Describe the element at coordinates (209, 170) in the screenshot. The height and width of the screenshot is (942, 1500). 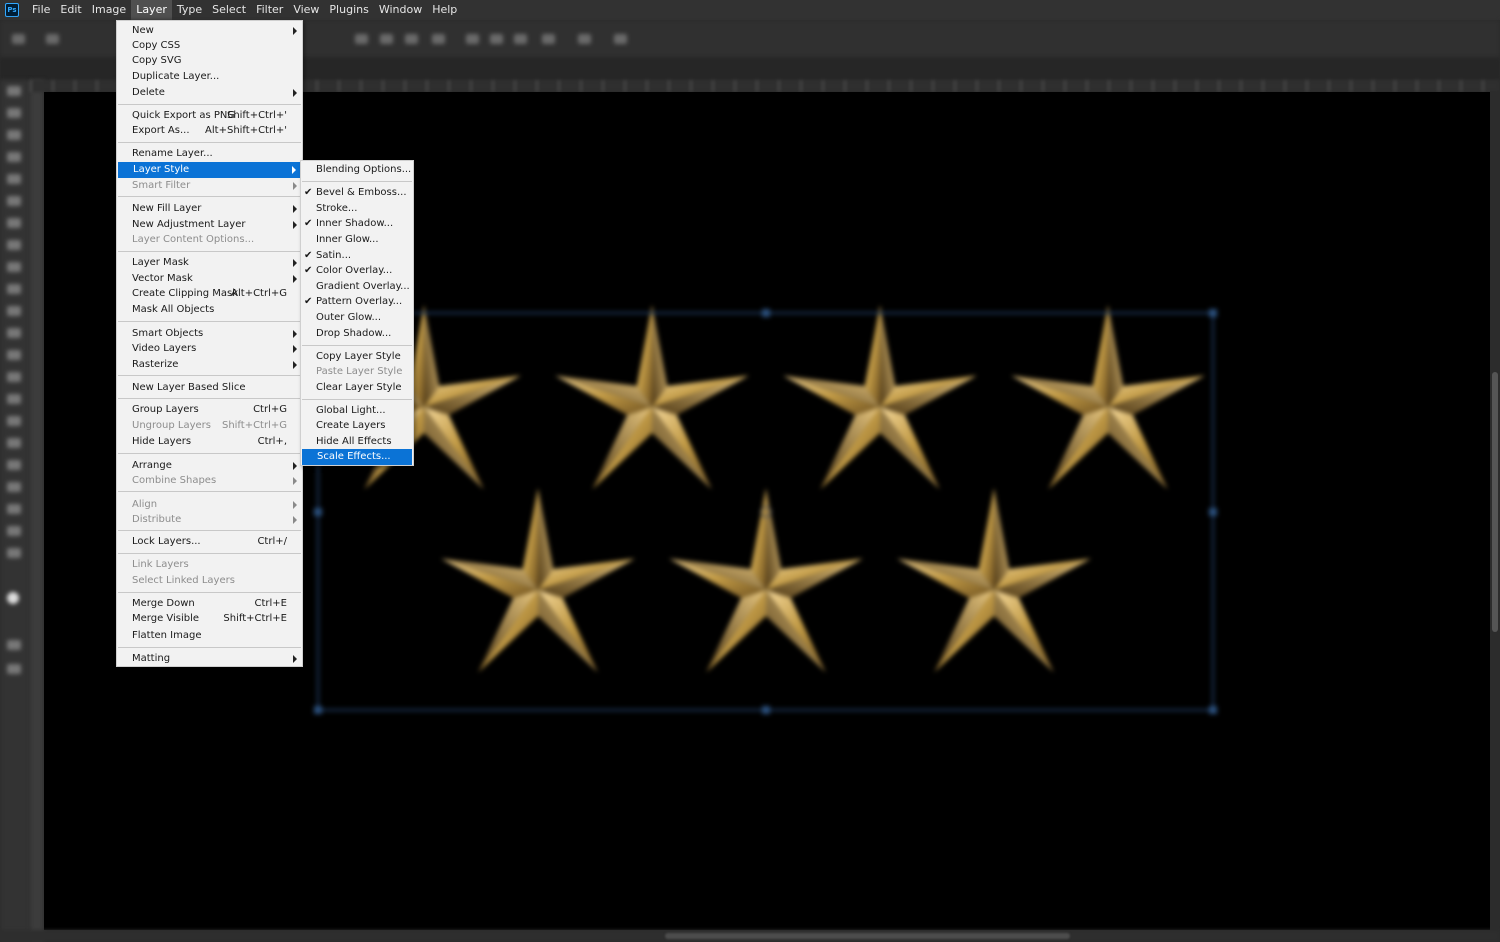
I see `menu-item-layer-style: Layer Style` at that location.